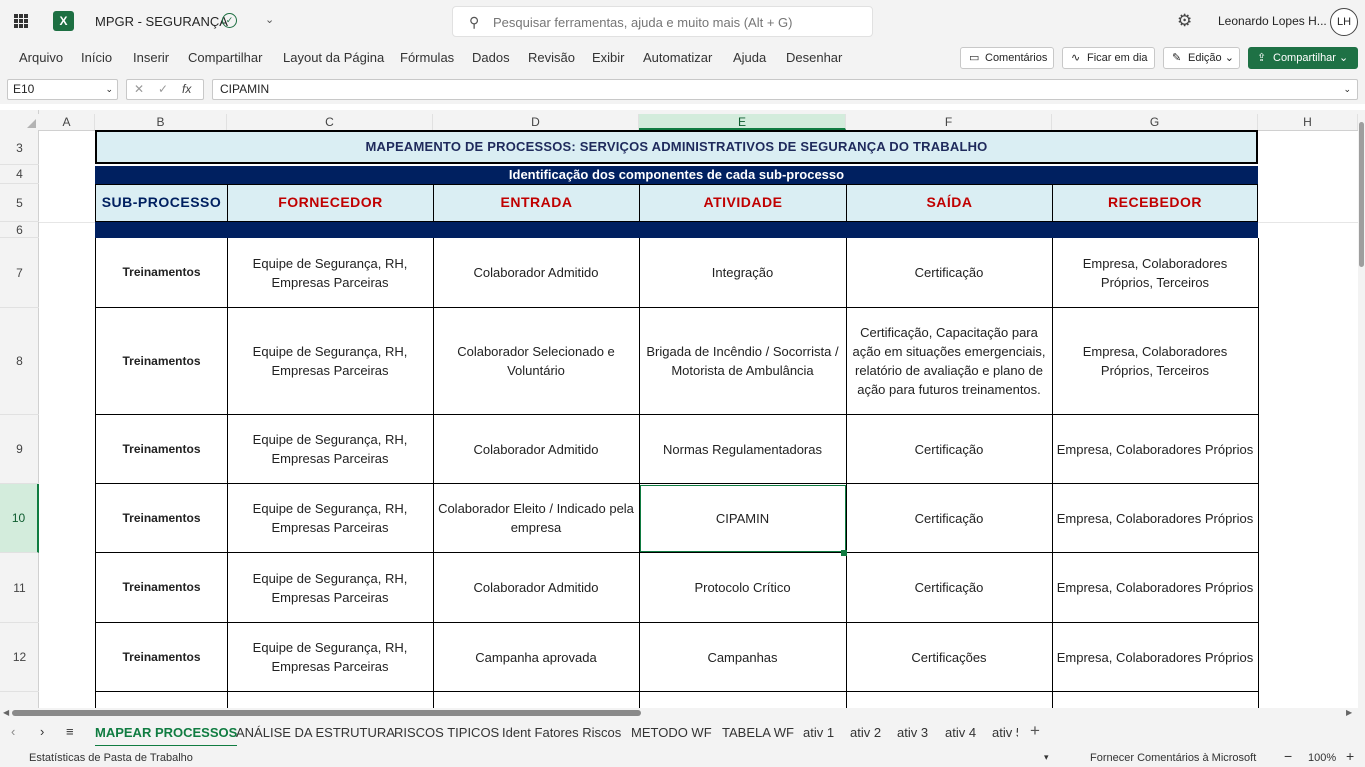 The height and width of the screenshot is (767, 1365). Describe the element at coordinates (749, 57) in the screenshot. I see `tab-ajuda: Ajuda` at that location.